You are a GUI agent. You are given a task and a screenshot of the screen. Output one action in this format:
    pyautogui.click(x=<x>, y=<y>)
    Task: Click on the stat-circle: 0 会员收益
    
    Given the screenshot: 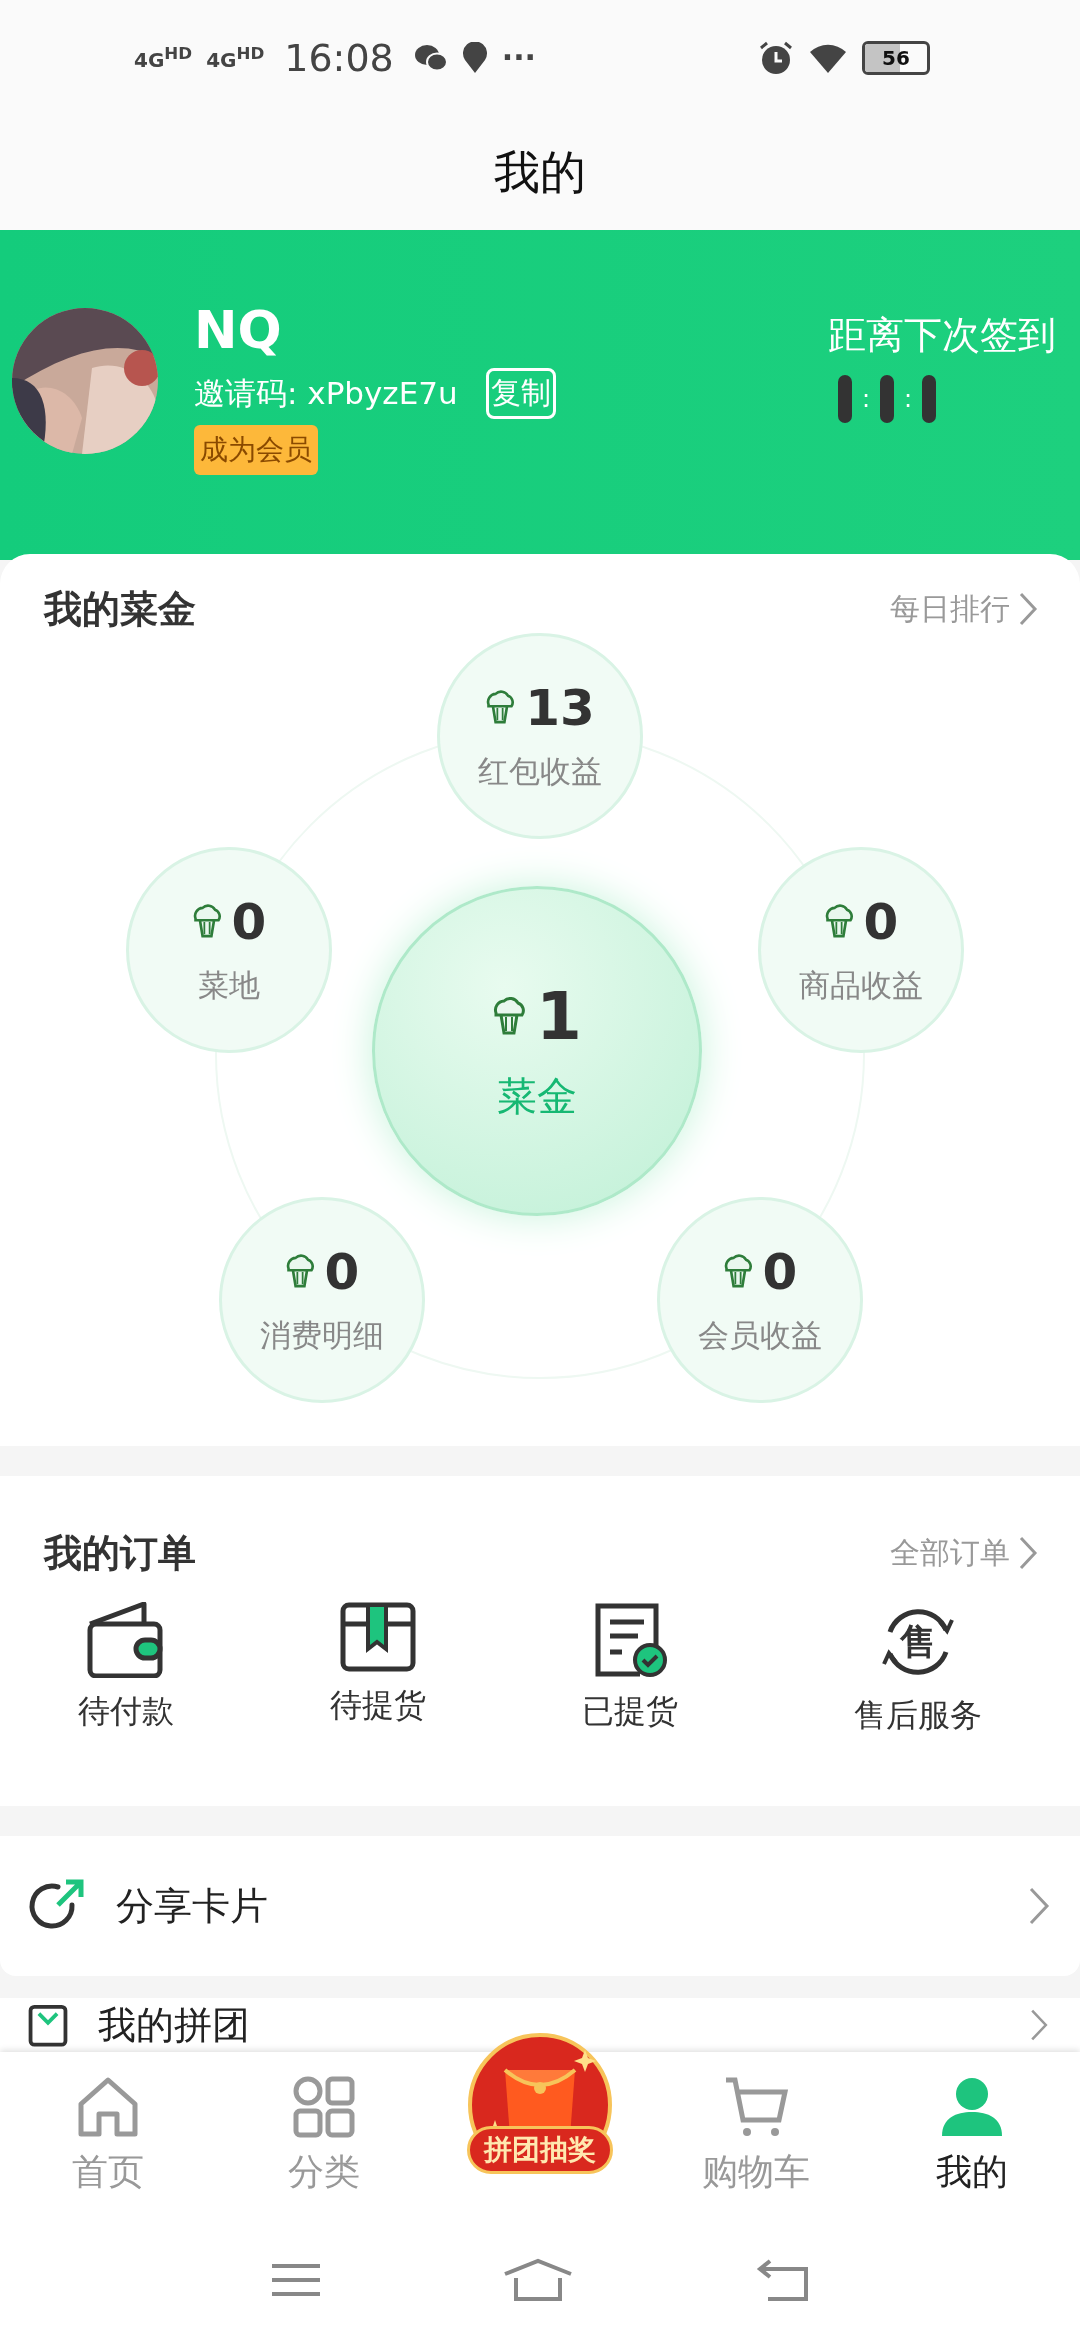 What is the action you would take?
    pyautogui.click(x=760, y=1300)
    